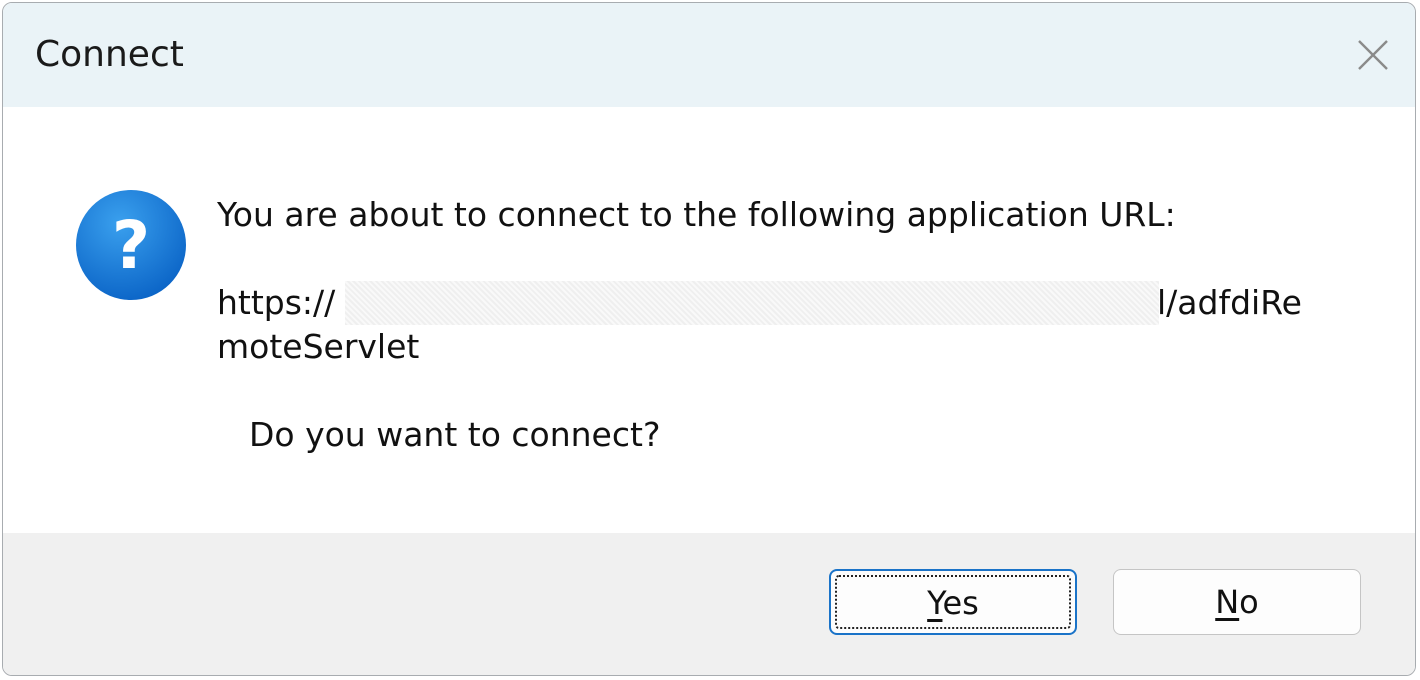  What do you see at coordinates (455, 434) in the screenshot?
I see `question-text: Do you want to connect?` at bounding box center [455, 434].